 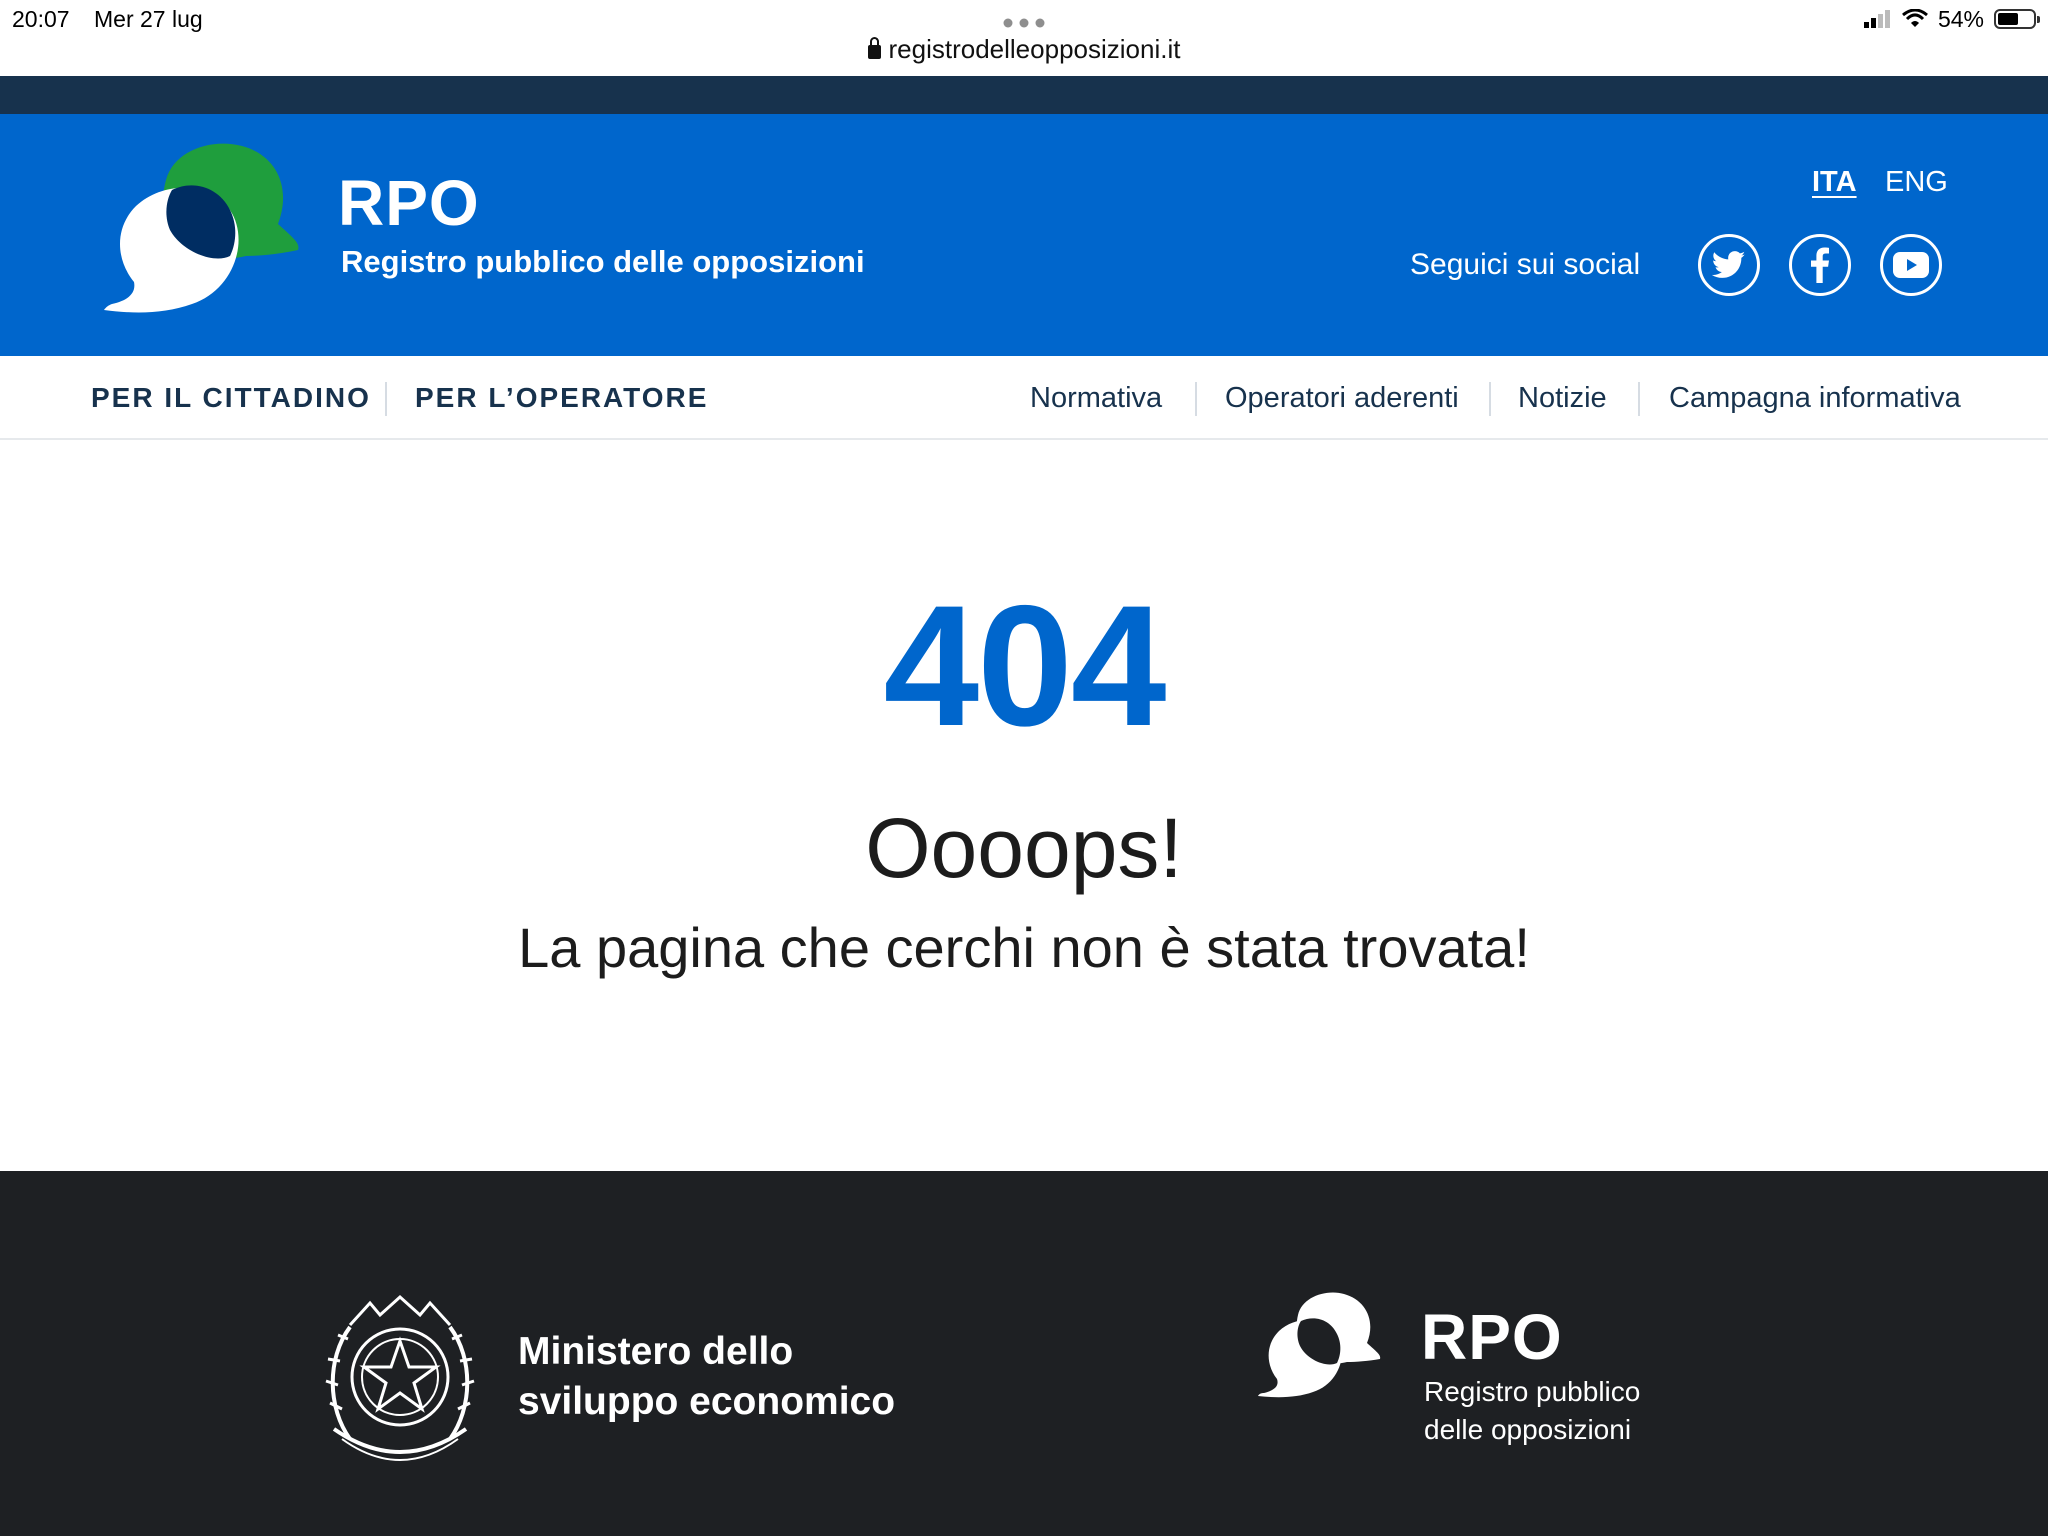 I want to click on error-title: Oooops!, so click(x=1024, y=848).